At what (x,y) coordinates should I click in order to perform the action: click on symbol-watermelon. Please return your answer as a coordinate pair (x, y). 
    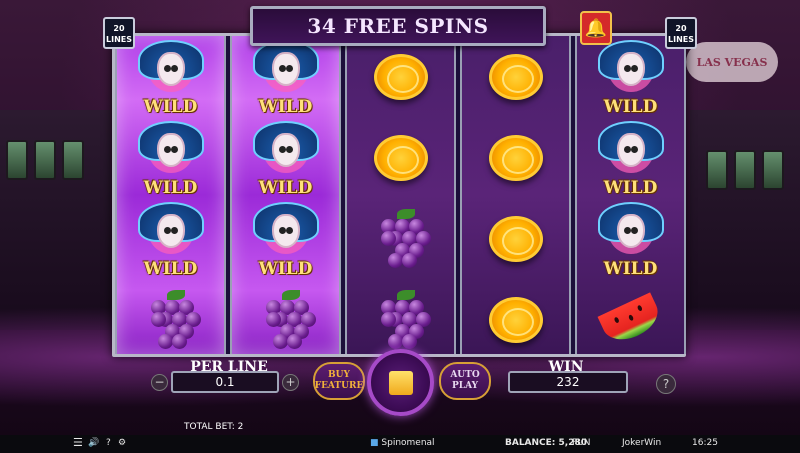
    Looking at the image, I should click on (630, 319).